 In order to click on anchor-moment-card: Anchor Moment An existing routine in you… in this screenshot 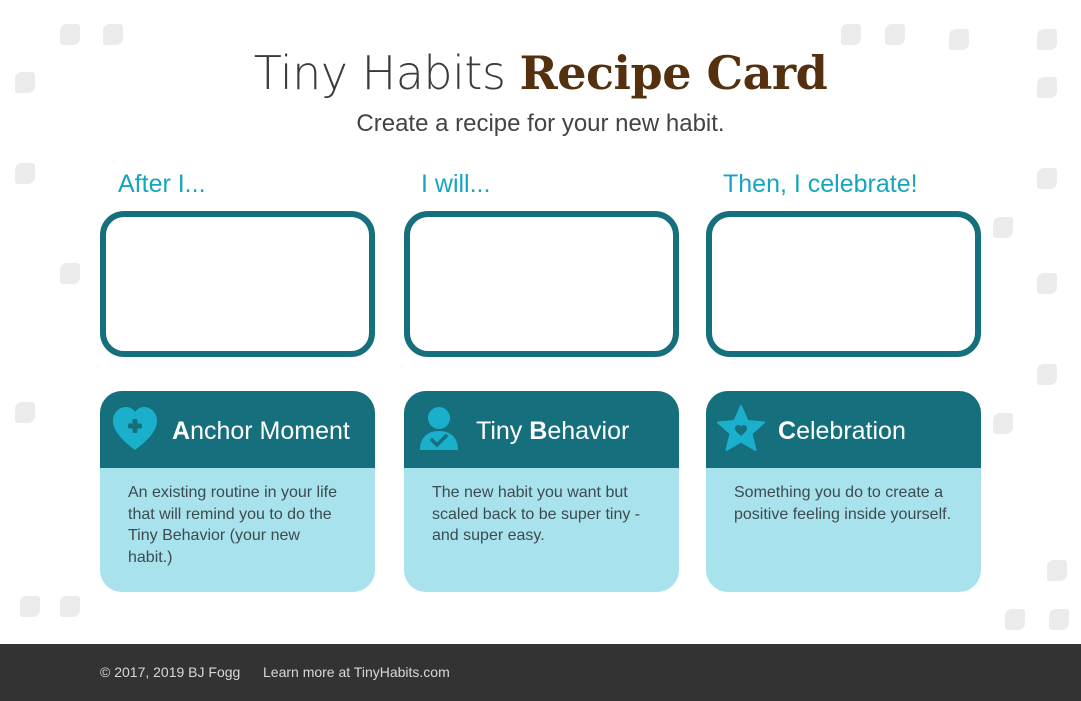, I will do `click(237, 491)`.